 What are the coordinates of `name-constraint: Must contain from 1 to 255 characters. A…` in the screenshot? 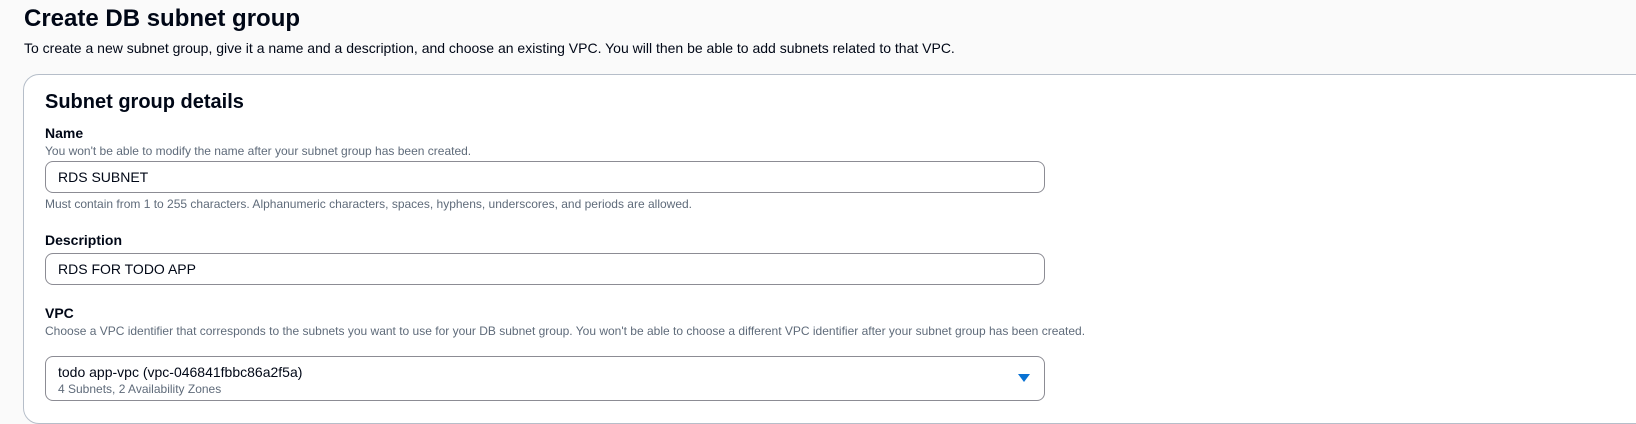 It's located at (369, 204).